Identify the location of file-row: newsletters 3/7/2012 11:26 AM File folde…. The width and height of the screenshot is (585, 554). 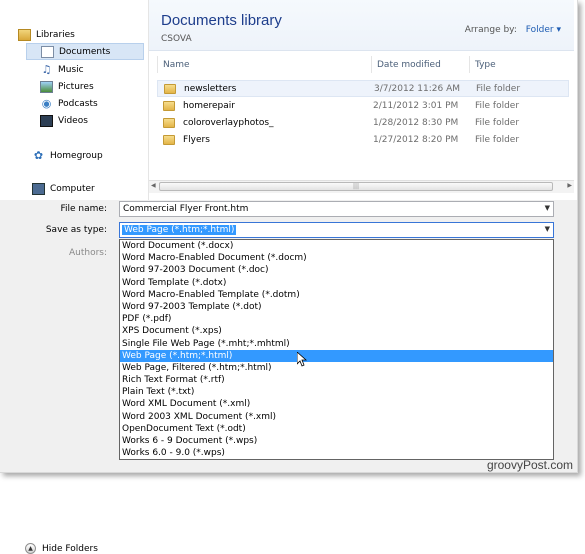
(363, 88).